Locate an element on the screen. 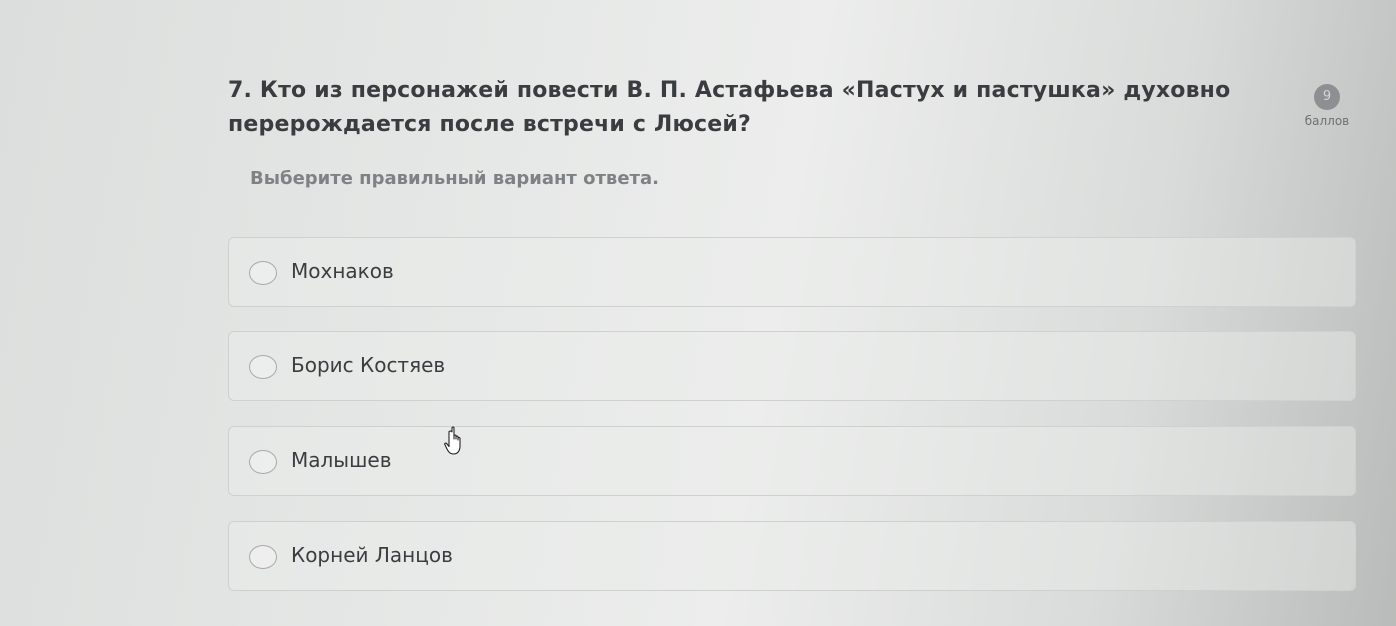  points-indicator: 9 баллов is located at coordinates (1327, 106).